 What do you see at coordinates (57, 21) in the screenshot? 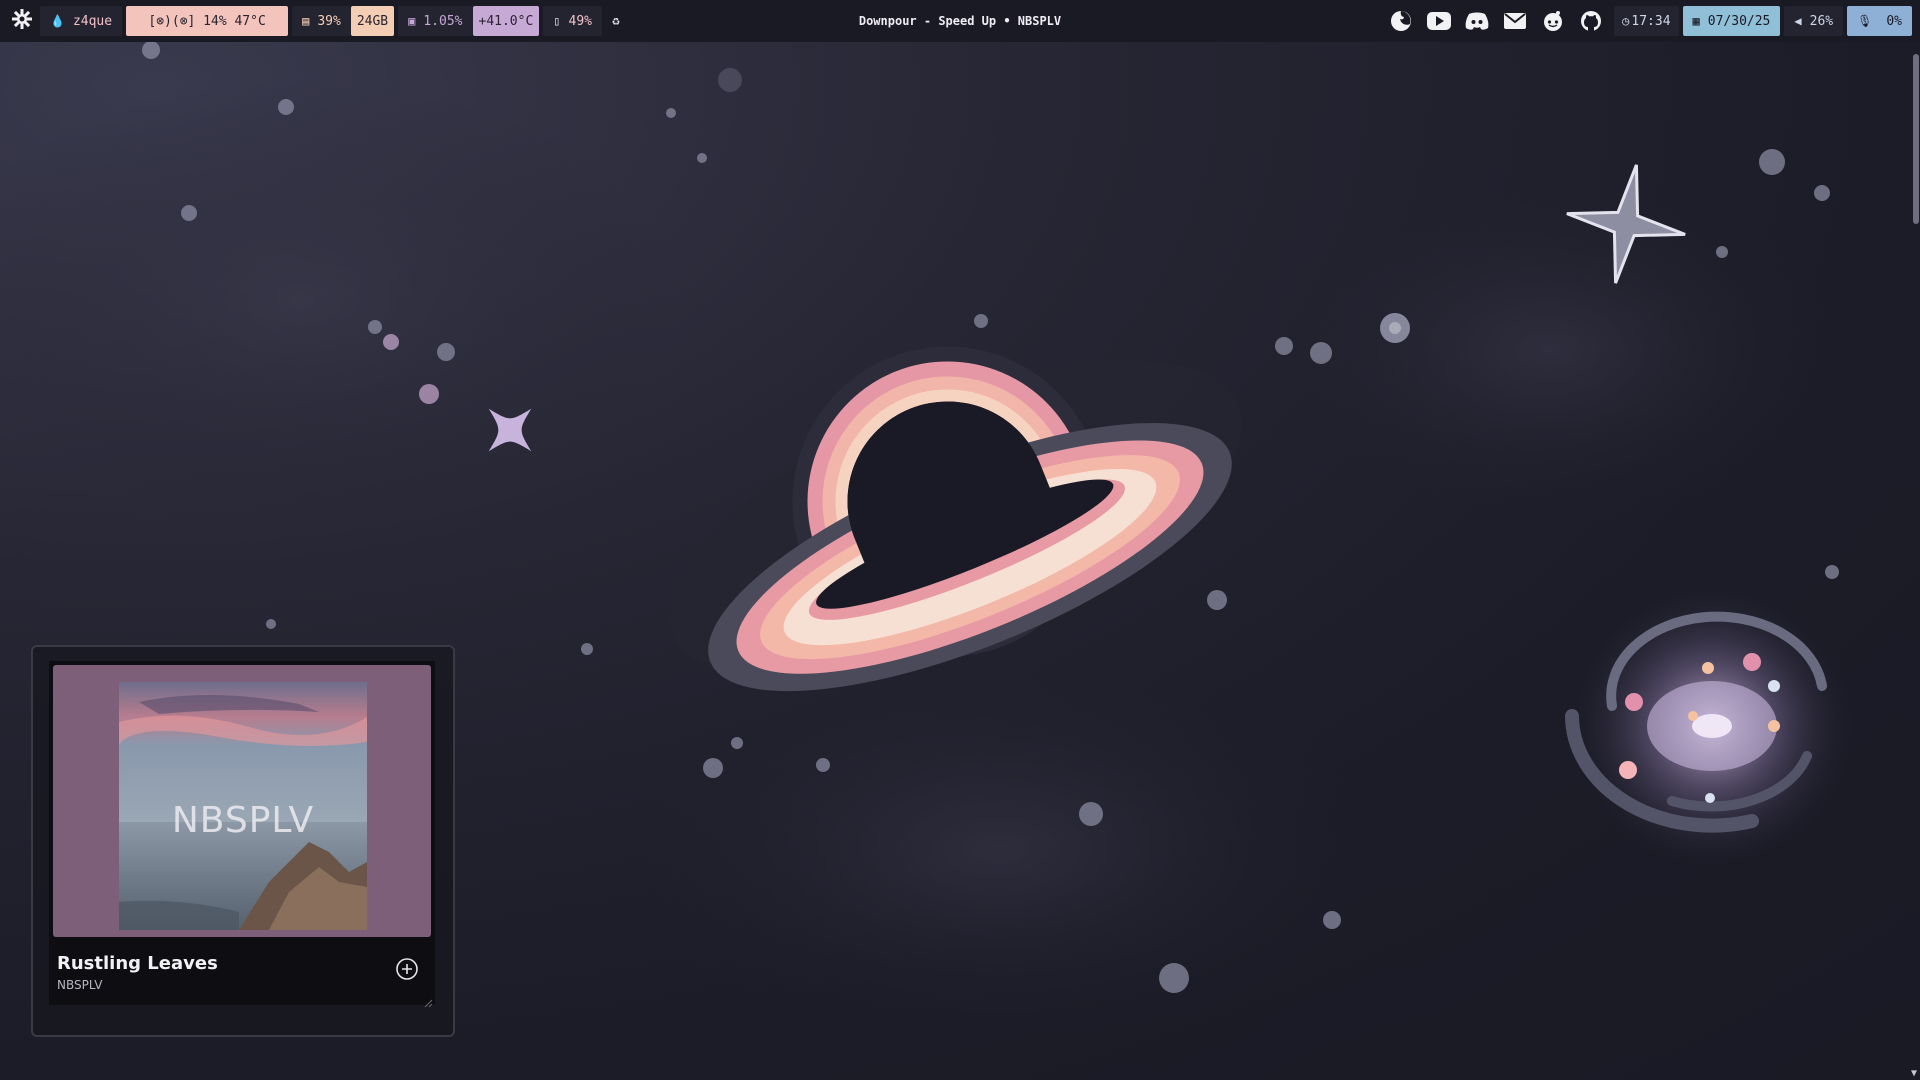
I see `drop-icon: 💧` at bounding box center [57, 21].